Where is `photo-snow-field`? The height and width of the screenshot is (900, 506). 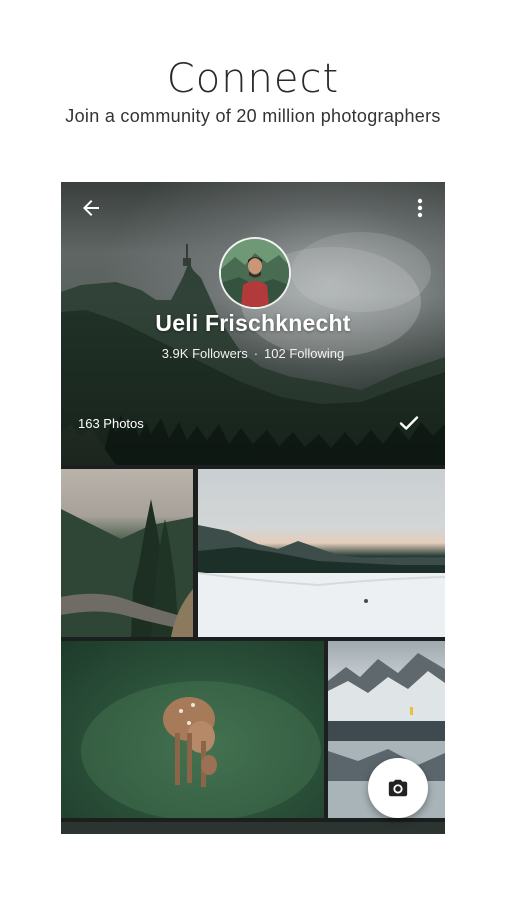 photo-snow-field is located at coordinates (321, 581).